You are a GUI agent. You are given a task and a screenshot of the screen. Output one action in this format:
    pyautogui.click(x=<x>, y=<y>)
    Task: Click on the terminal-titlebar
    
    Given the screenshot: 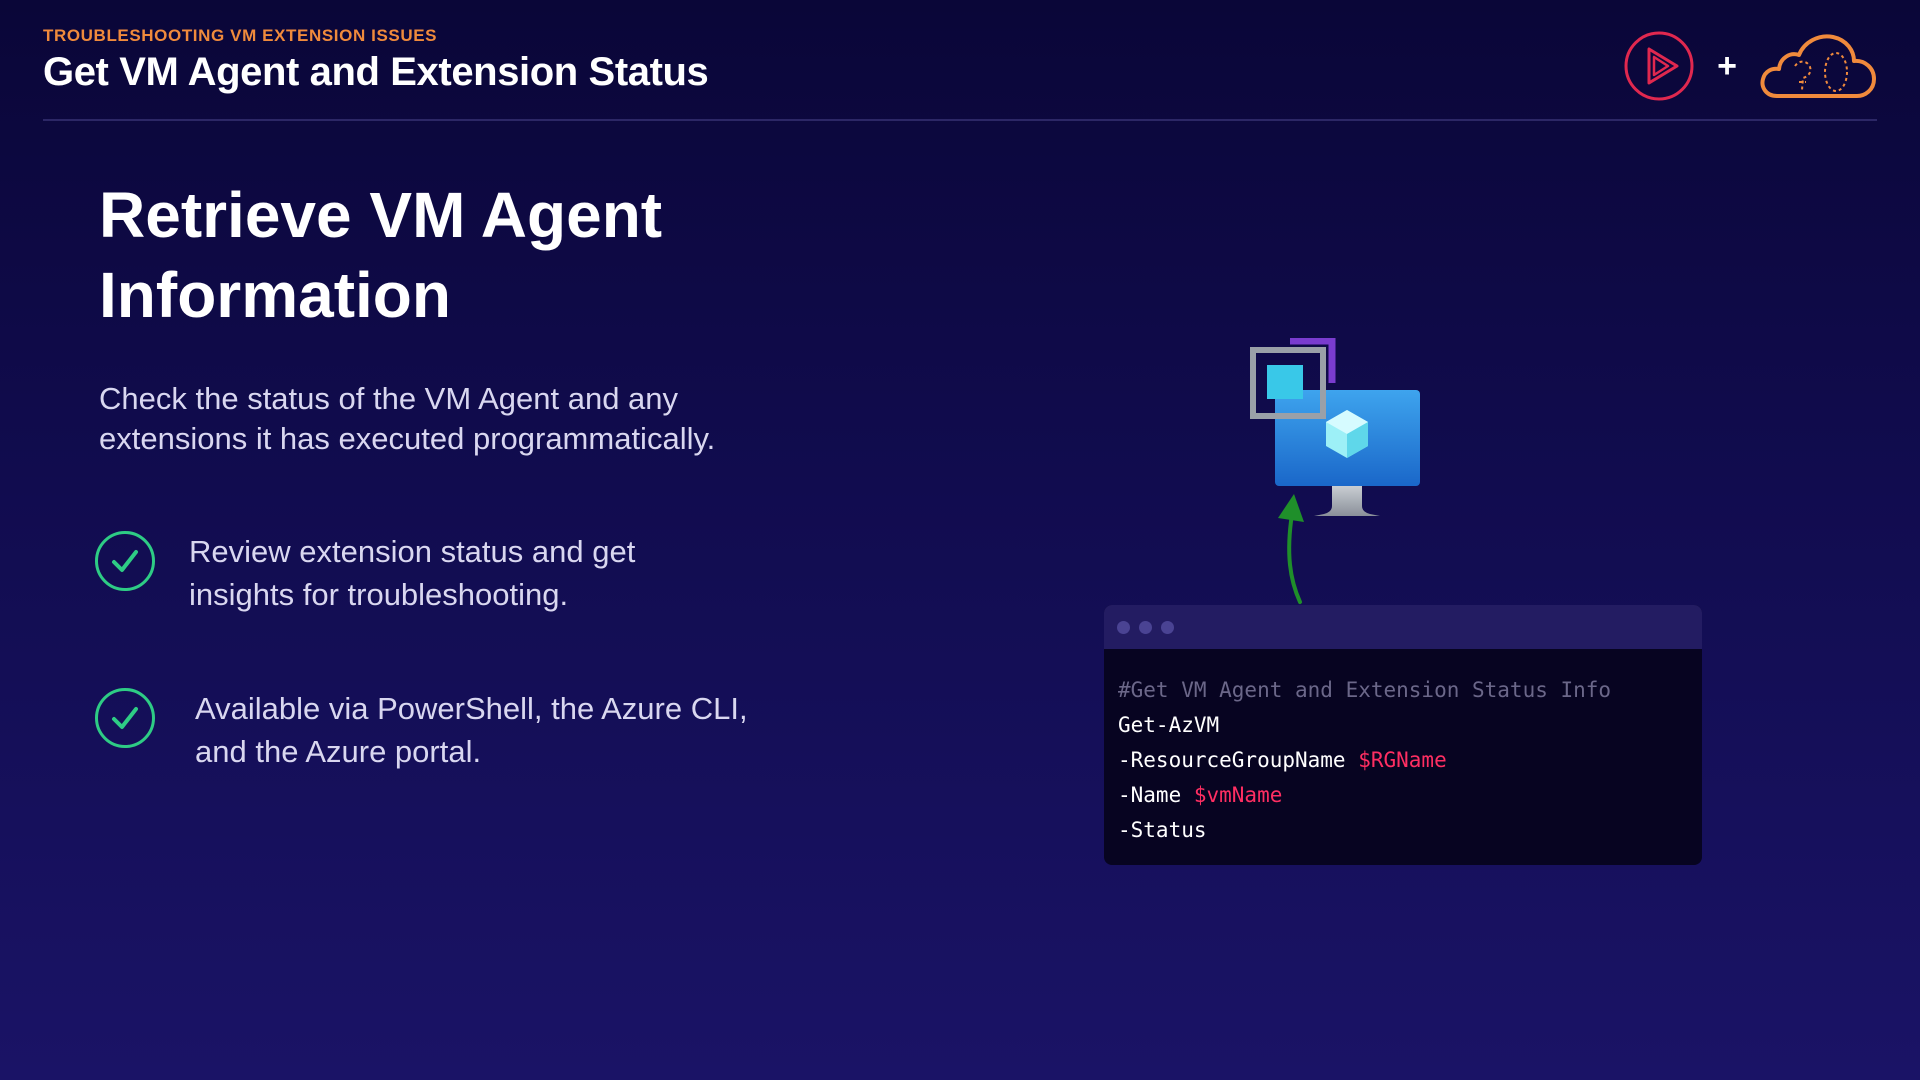 What is the action you would take?
    pyautogui.click(x=1403, y=627)
    